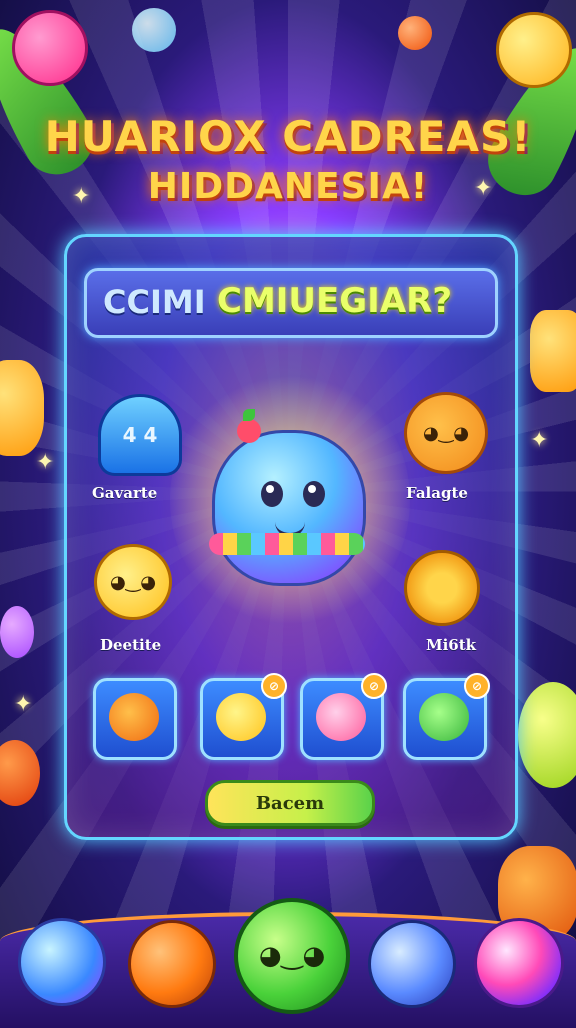 The height and width of the screenshot is (1028, 576). I want to click on blue-orb-button, so click(62, 962).